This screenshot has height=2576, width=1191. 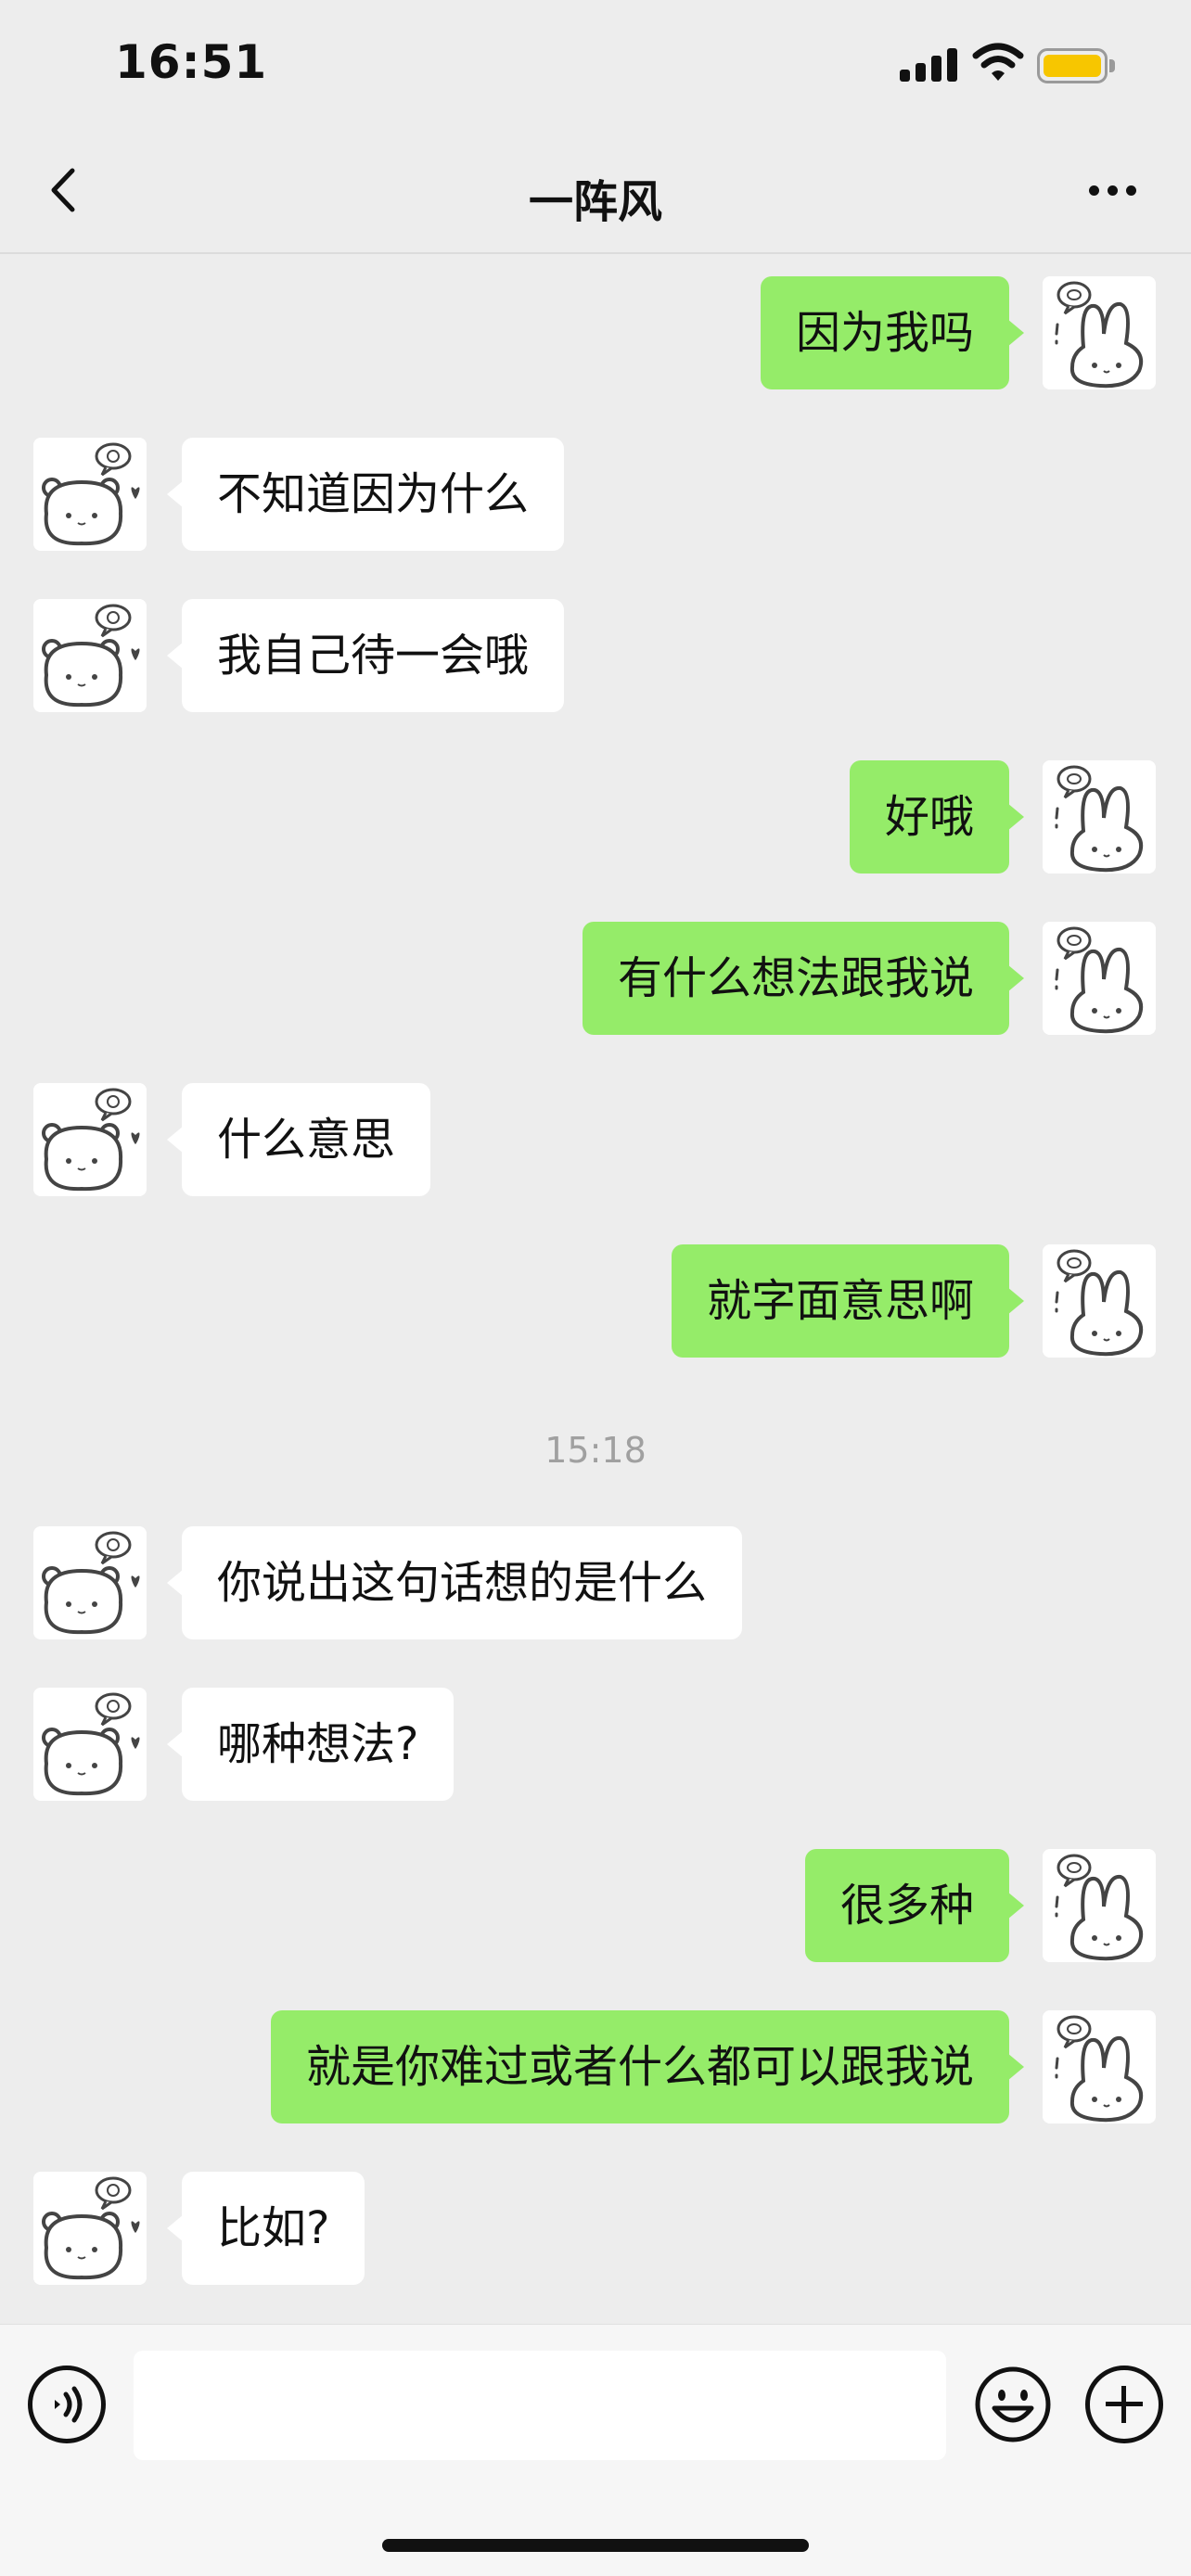 What do you see at coordinates (929, 65) in the screenshot?
I see `cellular-signal-icon` at bounding box center [929, 65].